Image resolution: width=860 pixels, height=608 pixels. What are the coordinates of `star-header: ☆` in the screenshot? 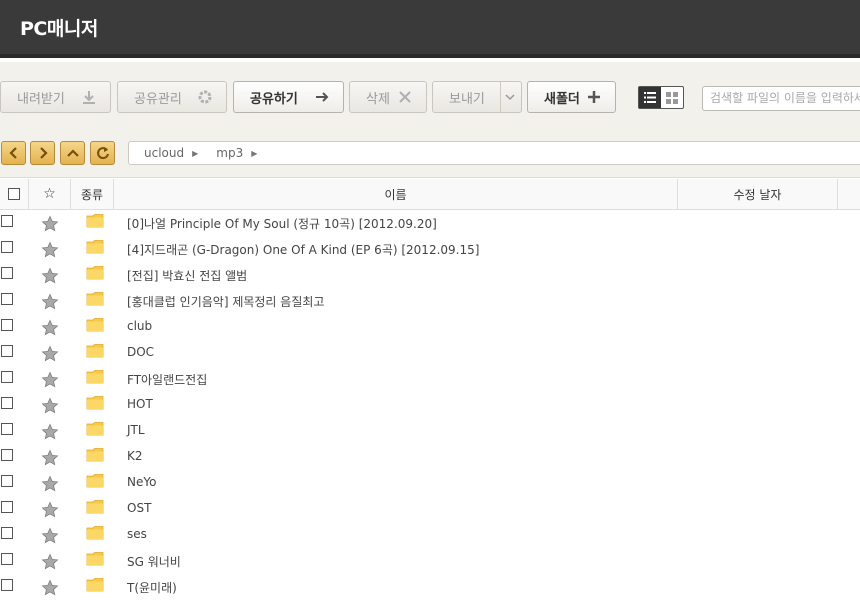 It's located at (50, 194).